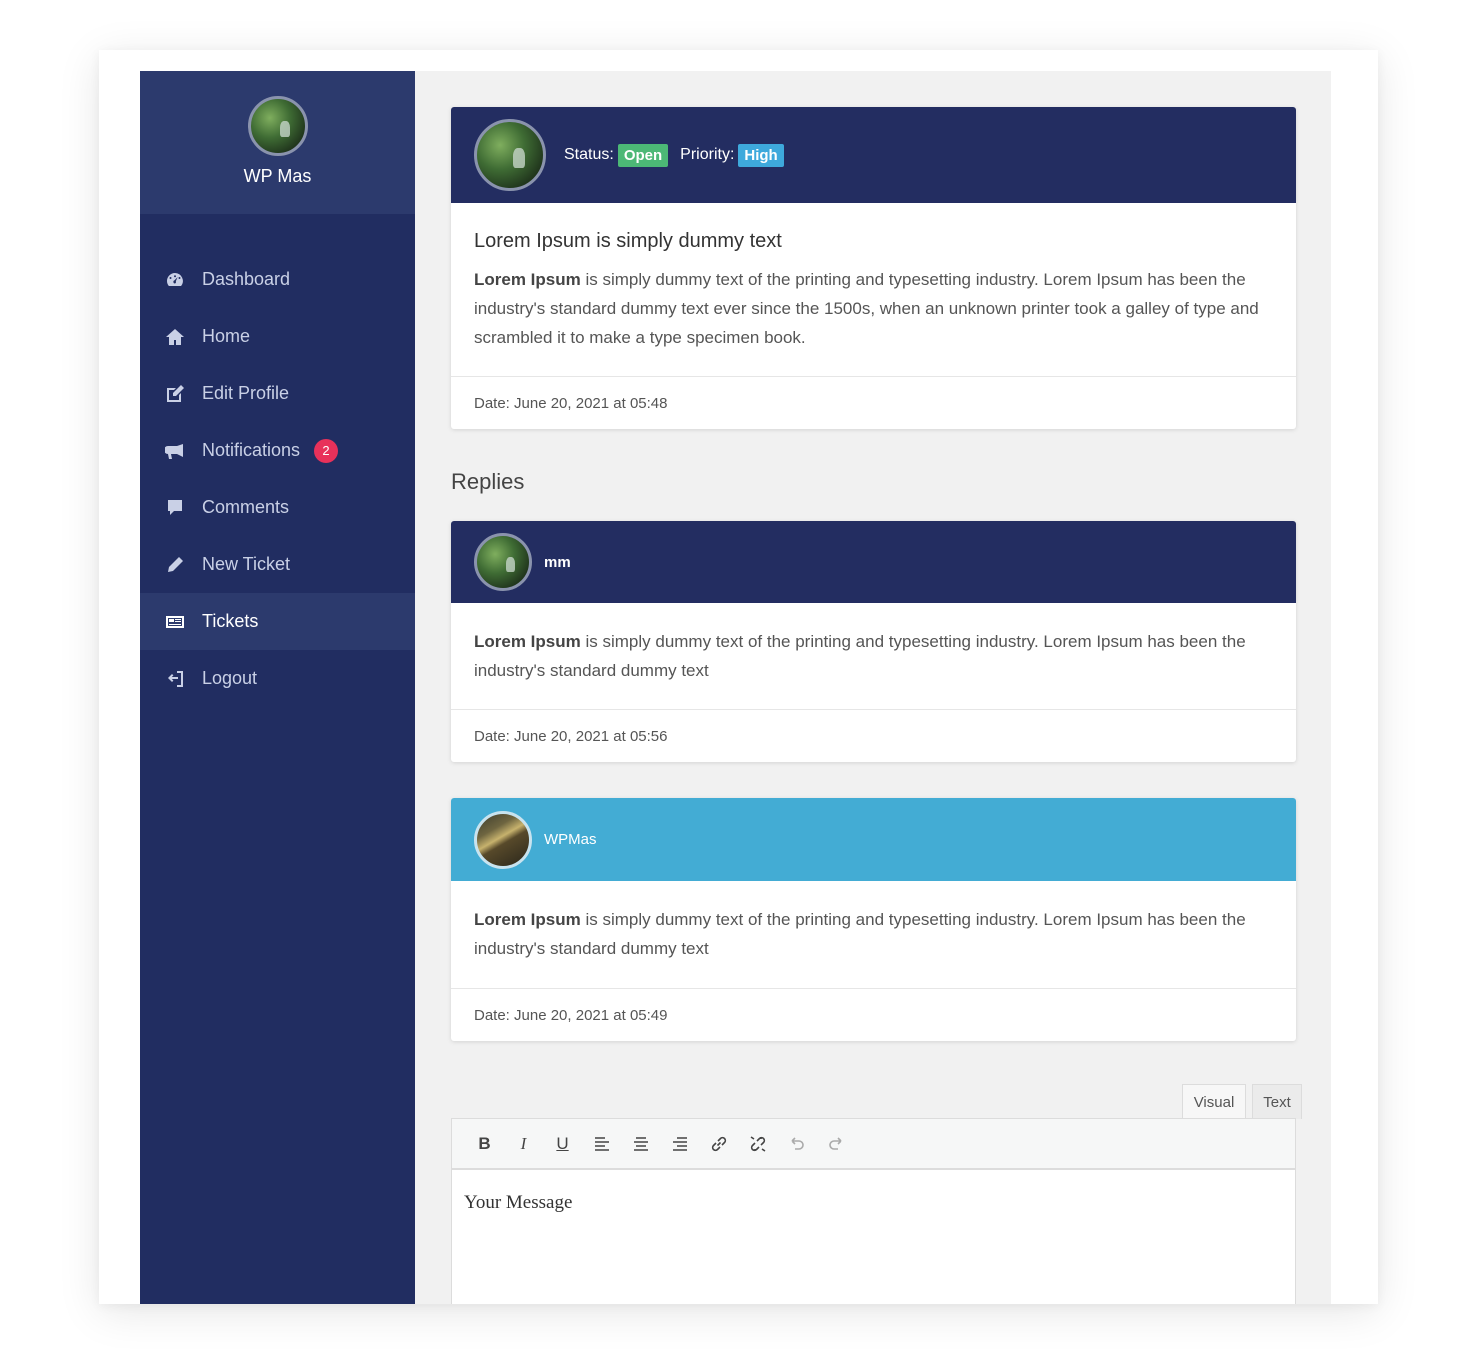 This screenshot has height=1354, width=1476. I want to click on home-icon, so click(175, 337).